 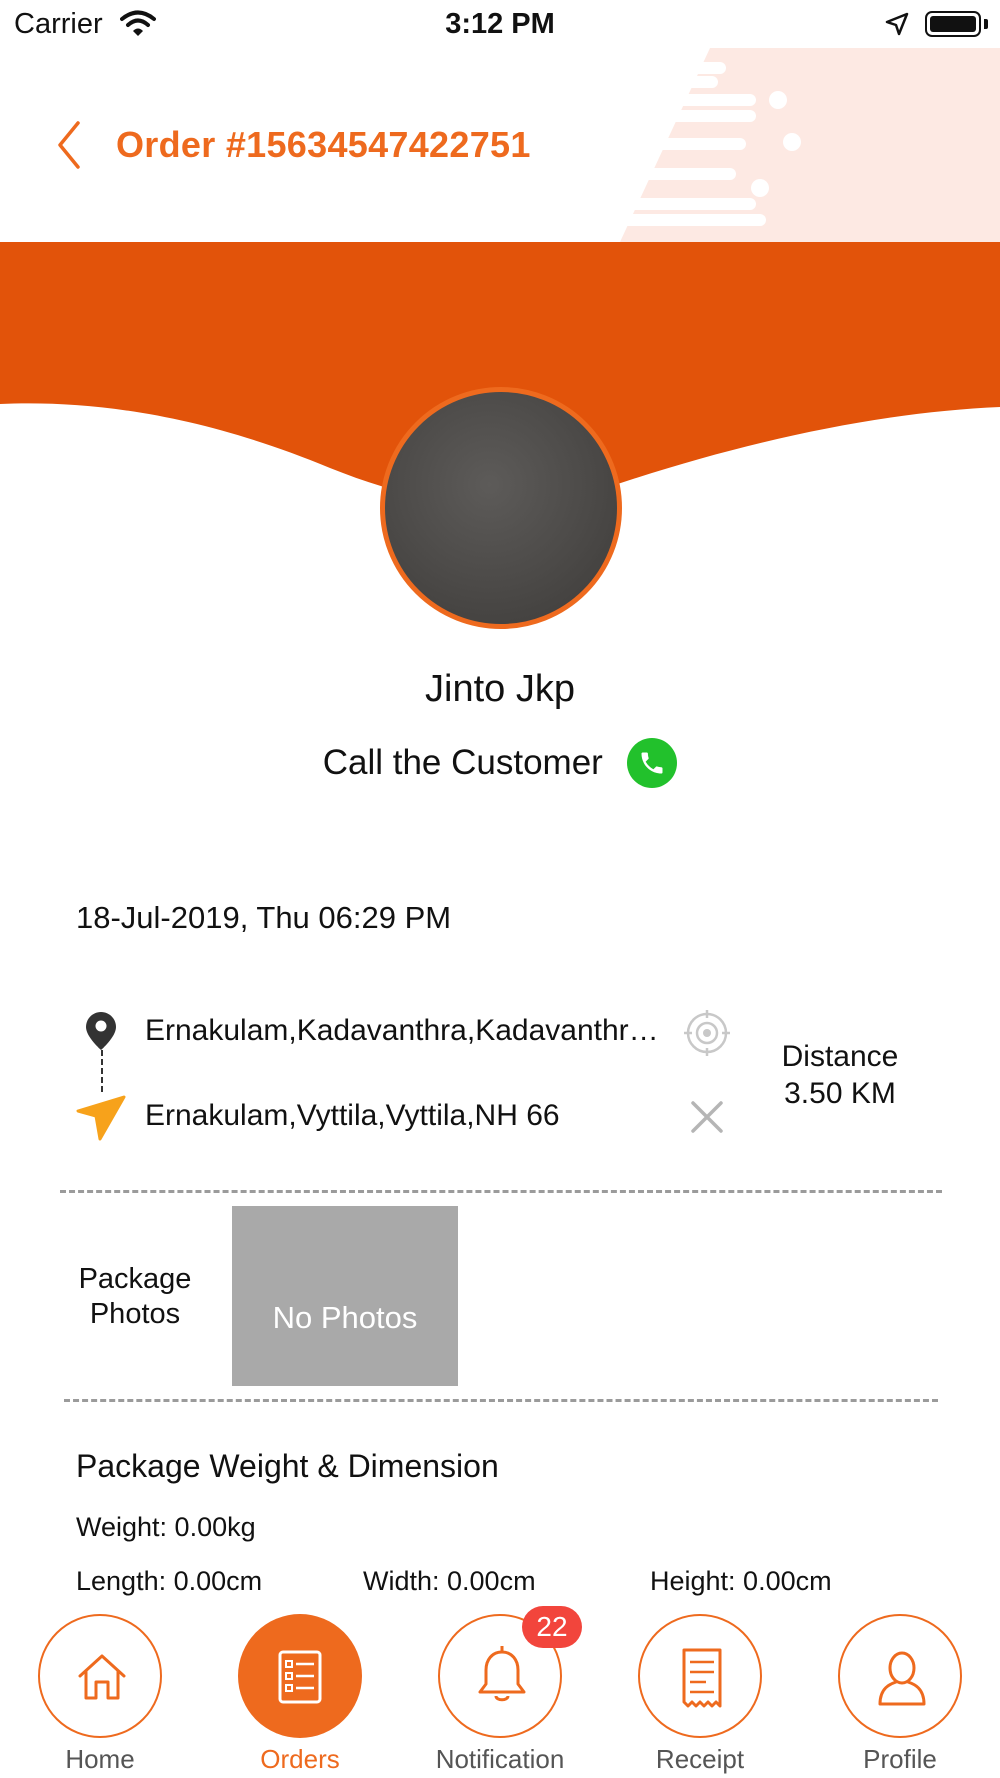 What do you see at coordinates (345, 1317) in the screenshot?
I see `no-photos-text: No Photos` at bounding box center [345, 1317].